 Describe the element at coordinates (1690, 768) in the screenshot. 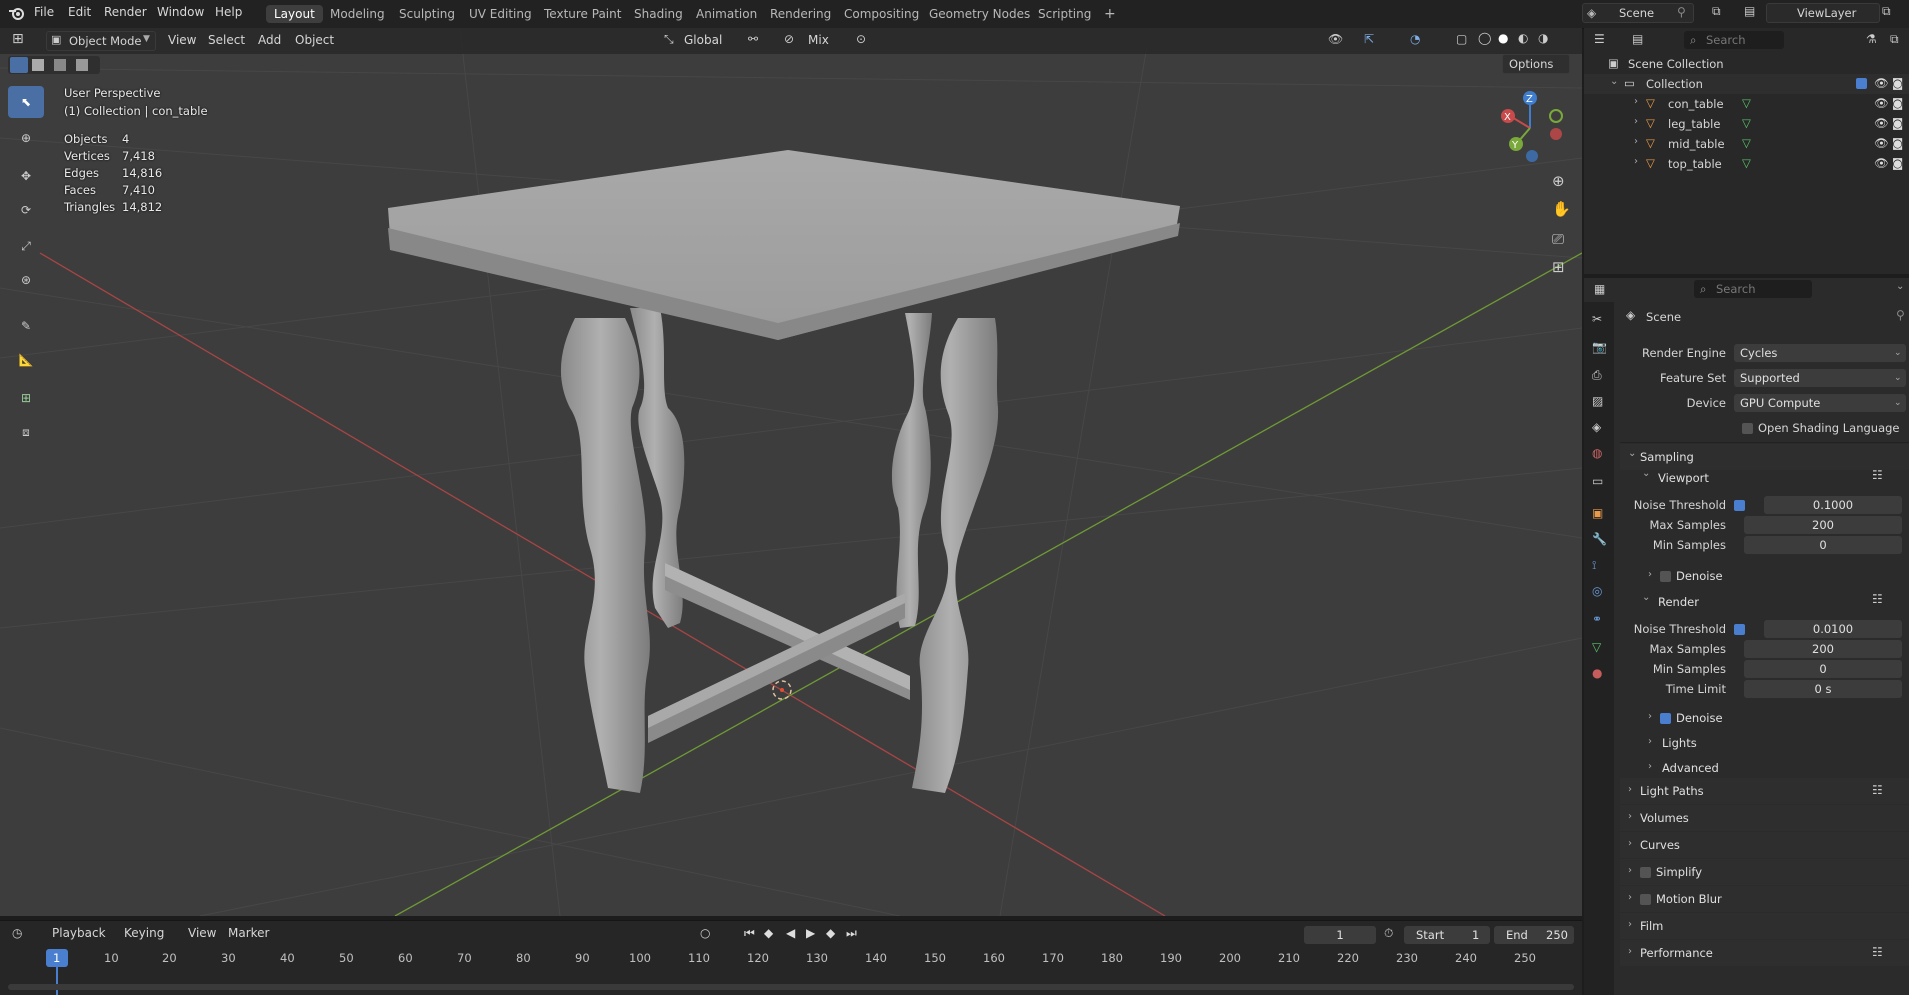

I see `advanced-label: Advanced` at that location.